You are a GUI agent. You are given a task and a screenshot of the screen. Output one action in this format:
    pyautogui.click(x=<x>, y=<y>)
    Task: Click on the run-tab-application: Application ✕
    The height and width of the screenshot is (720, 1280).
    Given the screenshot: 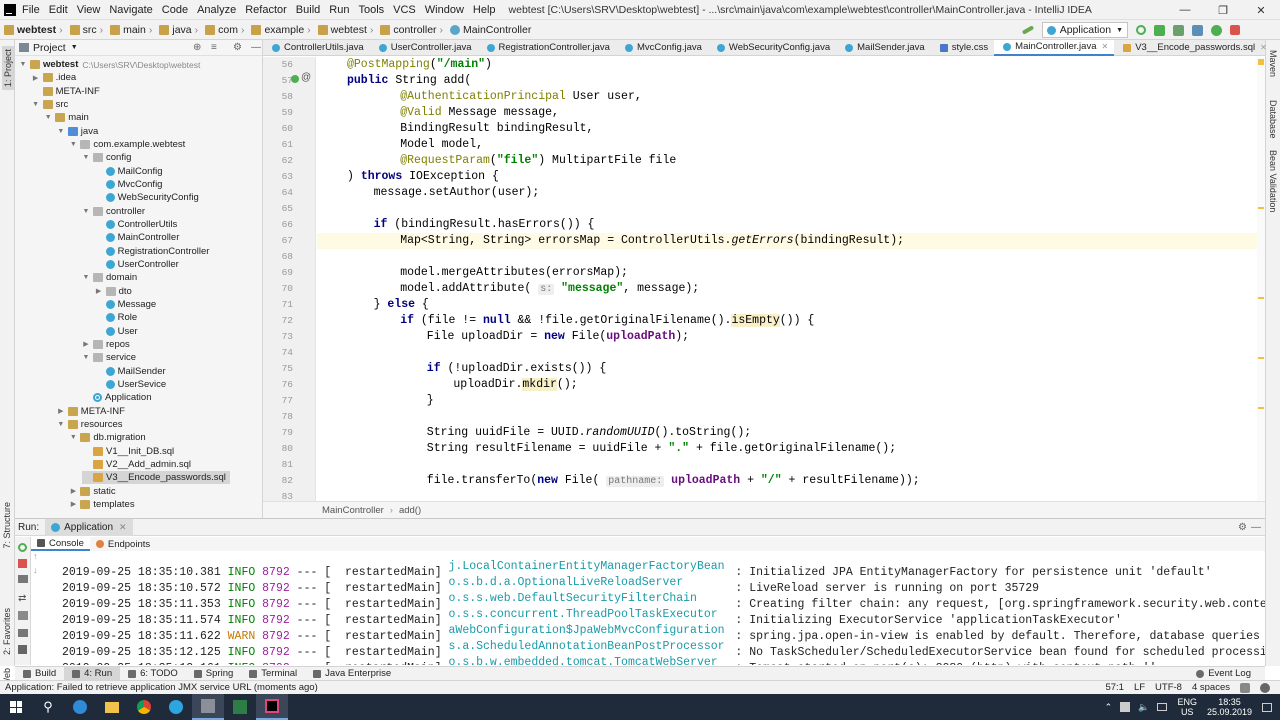 What is the action you would take?
    pyautogui.click(x=89, y=527)
    